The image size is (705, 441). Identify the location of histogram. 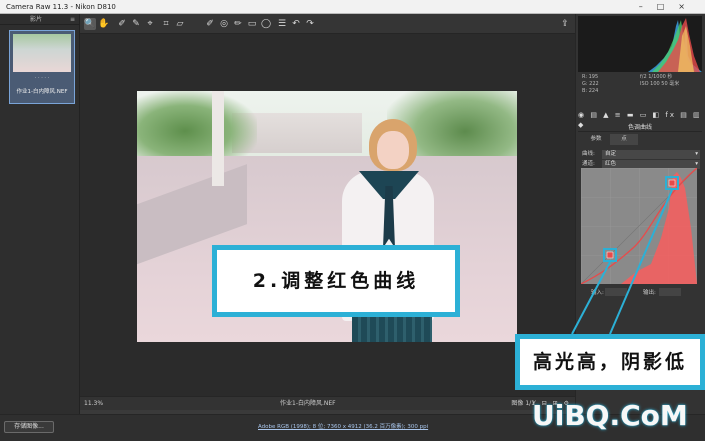
(640, 44).